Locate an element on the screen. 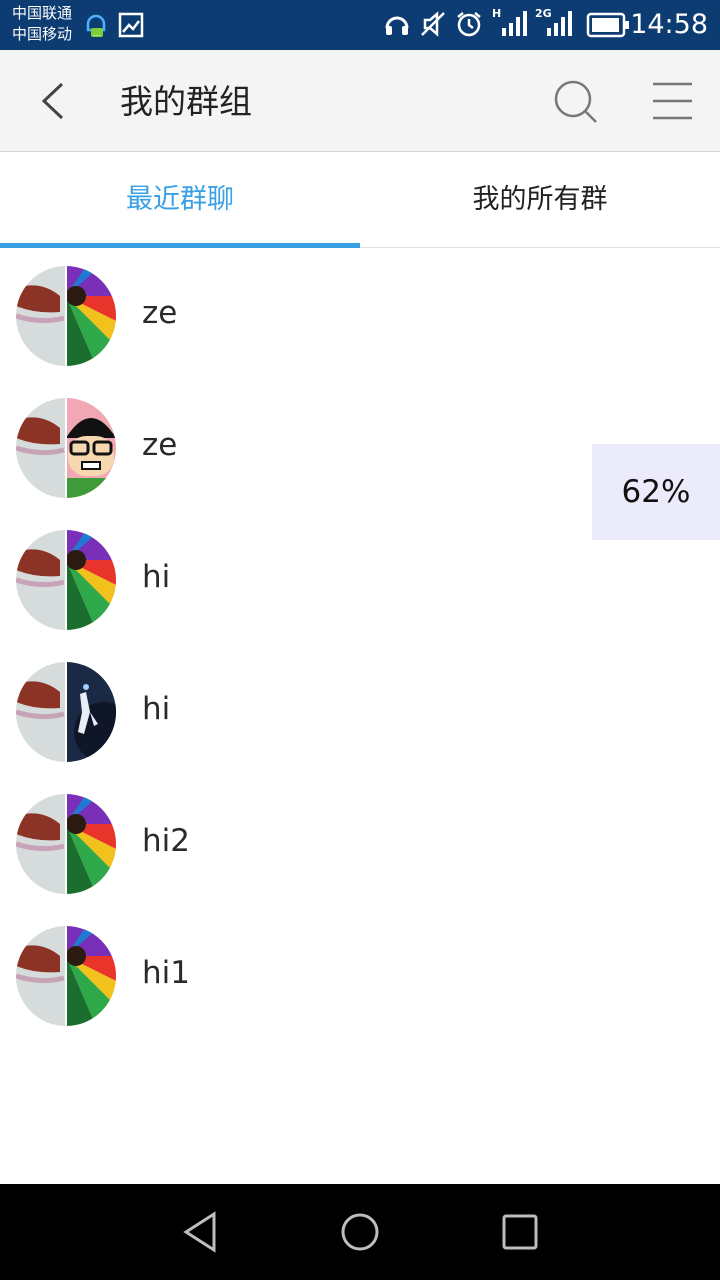 Image resolution: width=720 pixels, height=1280 pixels. image-icon is located at coordinates (131, 27).